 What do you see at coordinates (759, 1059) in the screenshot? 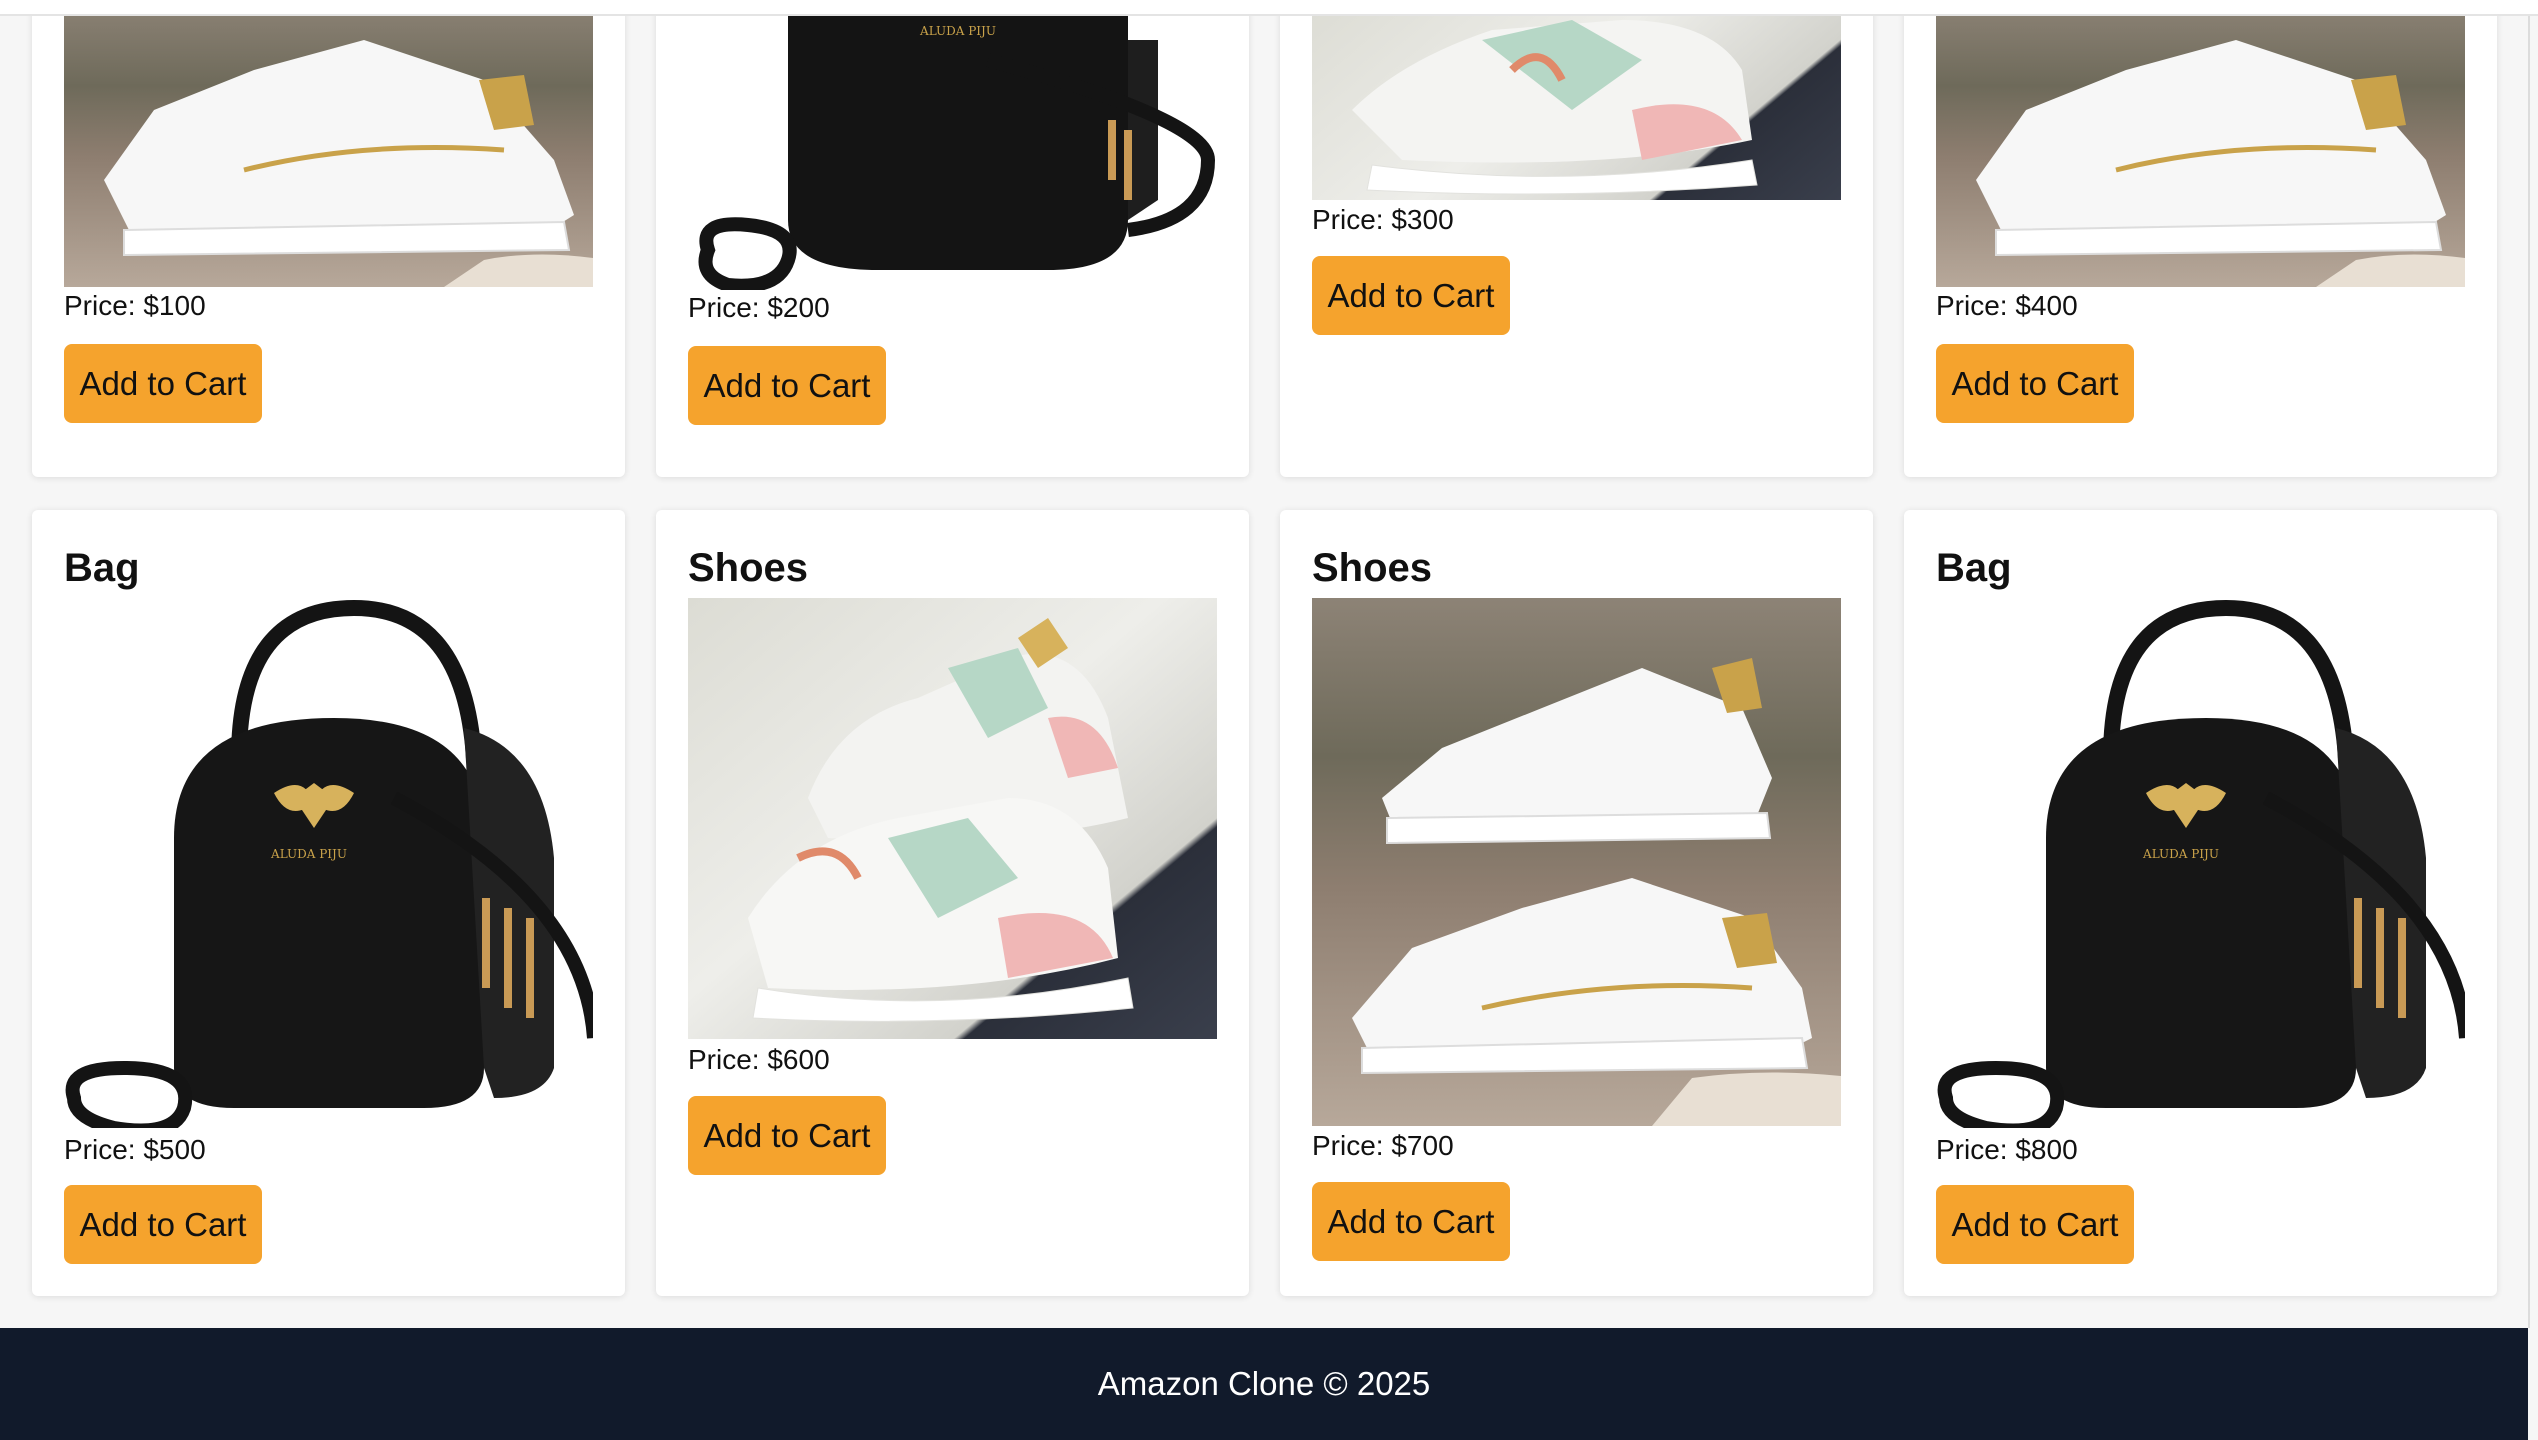
I see `product-price: Price: $600` at bounding box center [759, 1059].